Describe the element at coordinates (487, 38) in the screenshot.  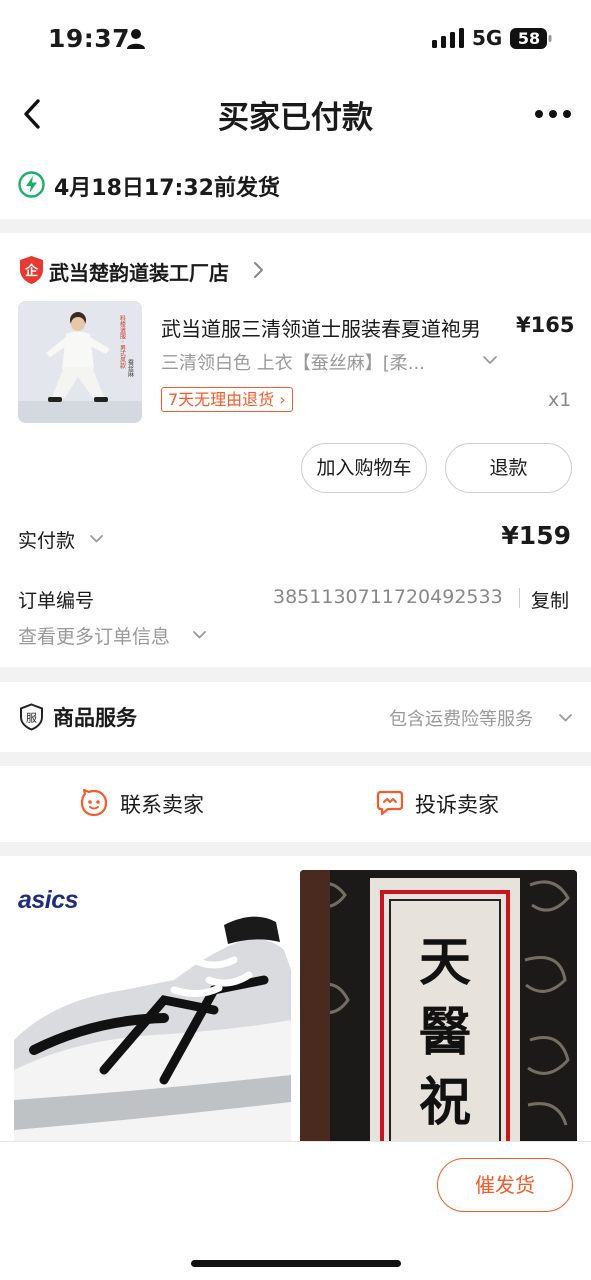
I see `network-type: 5G` at that location.